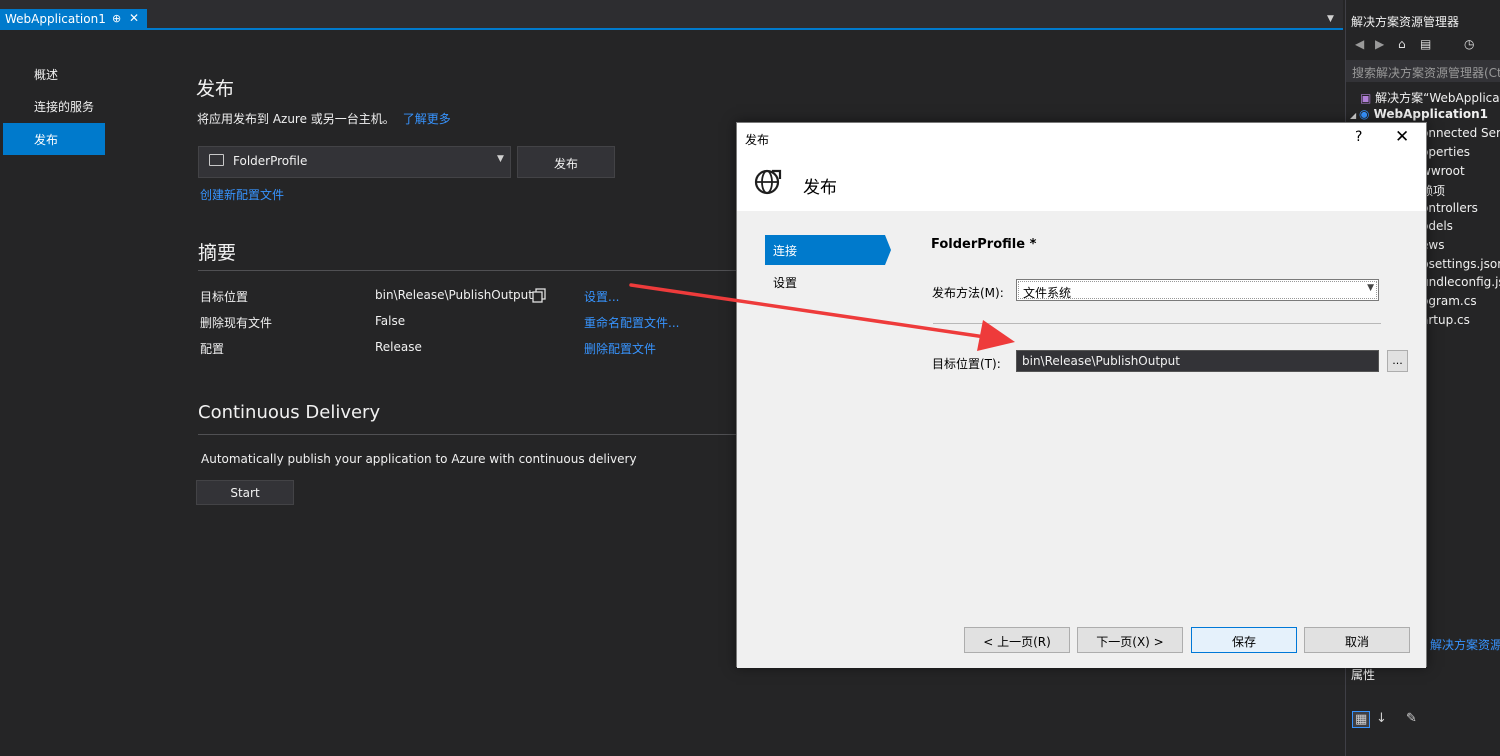 Image resolution: width=1500 pixels, height=756 pixels. I want to click on solution-search-placeholder: 搜索解决方案资源管理器(Ctrl, so click(1426, 73).